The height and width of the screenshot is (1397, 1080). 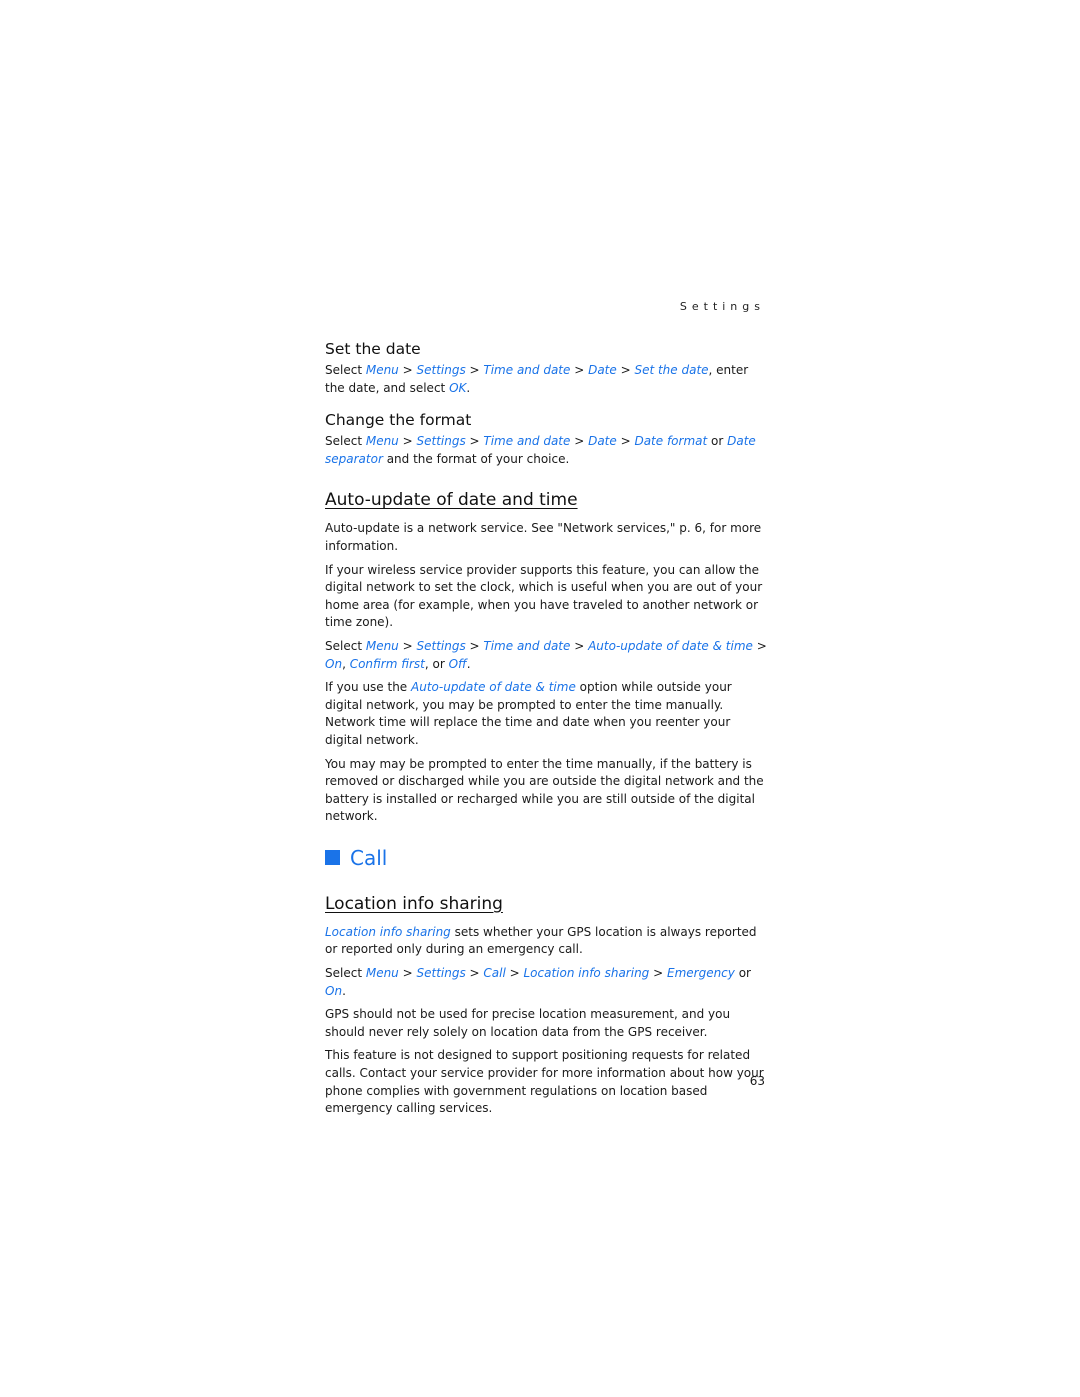 I want to click on running-head: Settings, so click(x=722, y=306).